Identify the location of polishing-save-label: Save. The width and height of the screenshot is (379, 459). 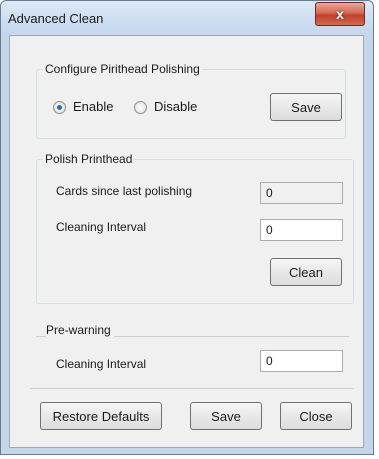
(306, 107).